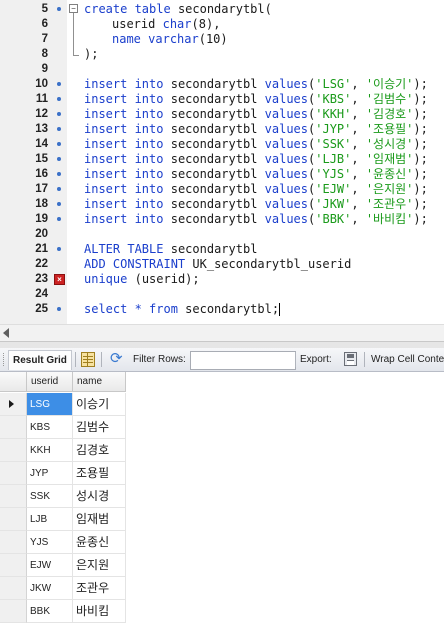  What do you see at coordinates (333, 84) in the screenshot?
I see `string-literal: 'LSG'` at bounding box center [333, 84].